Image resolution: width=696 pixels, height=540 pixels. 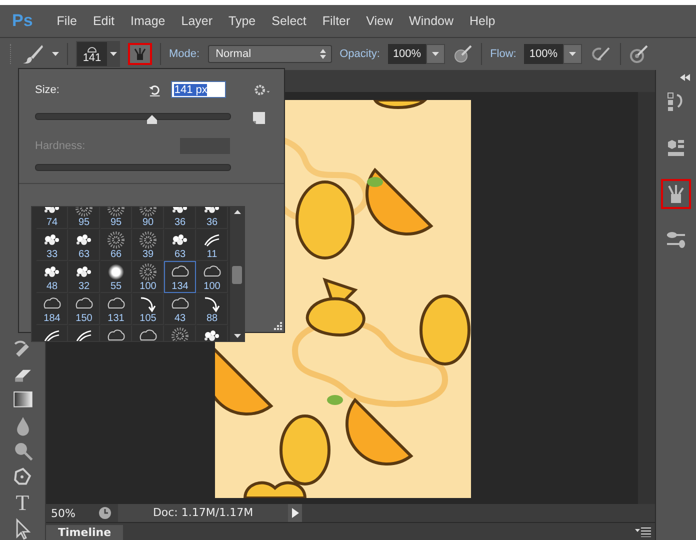 What do you see at coordinates (197, 21) in the screenshot?
I see `menu-item: Layer` at bounding box center [197, 21].